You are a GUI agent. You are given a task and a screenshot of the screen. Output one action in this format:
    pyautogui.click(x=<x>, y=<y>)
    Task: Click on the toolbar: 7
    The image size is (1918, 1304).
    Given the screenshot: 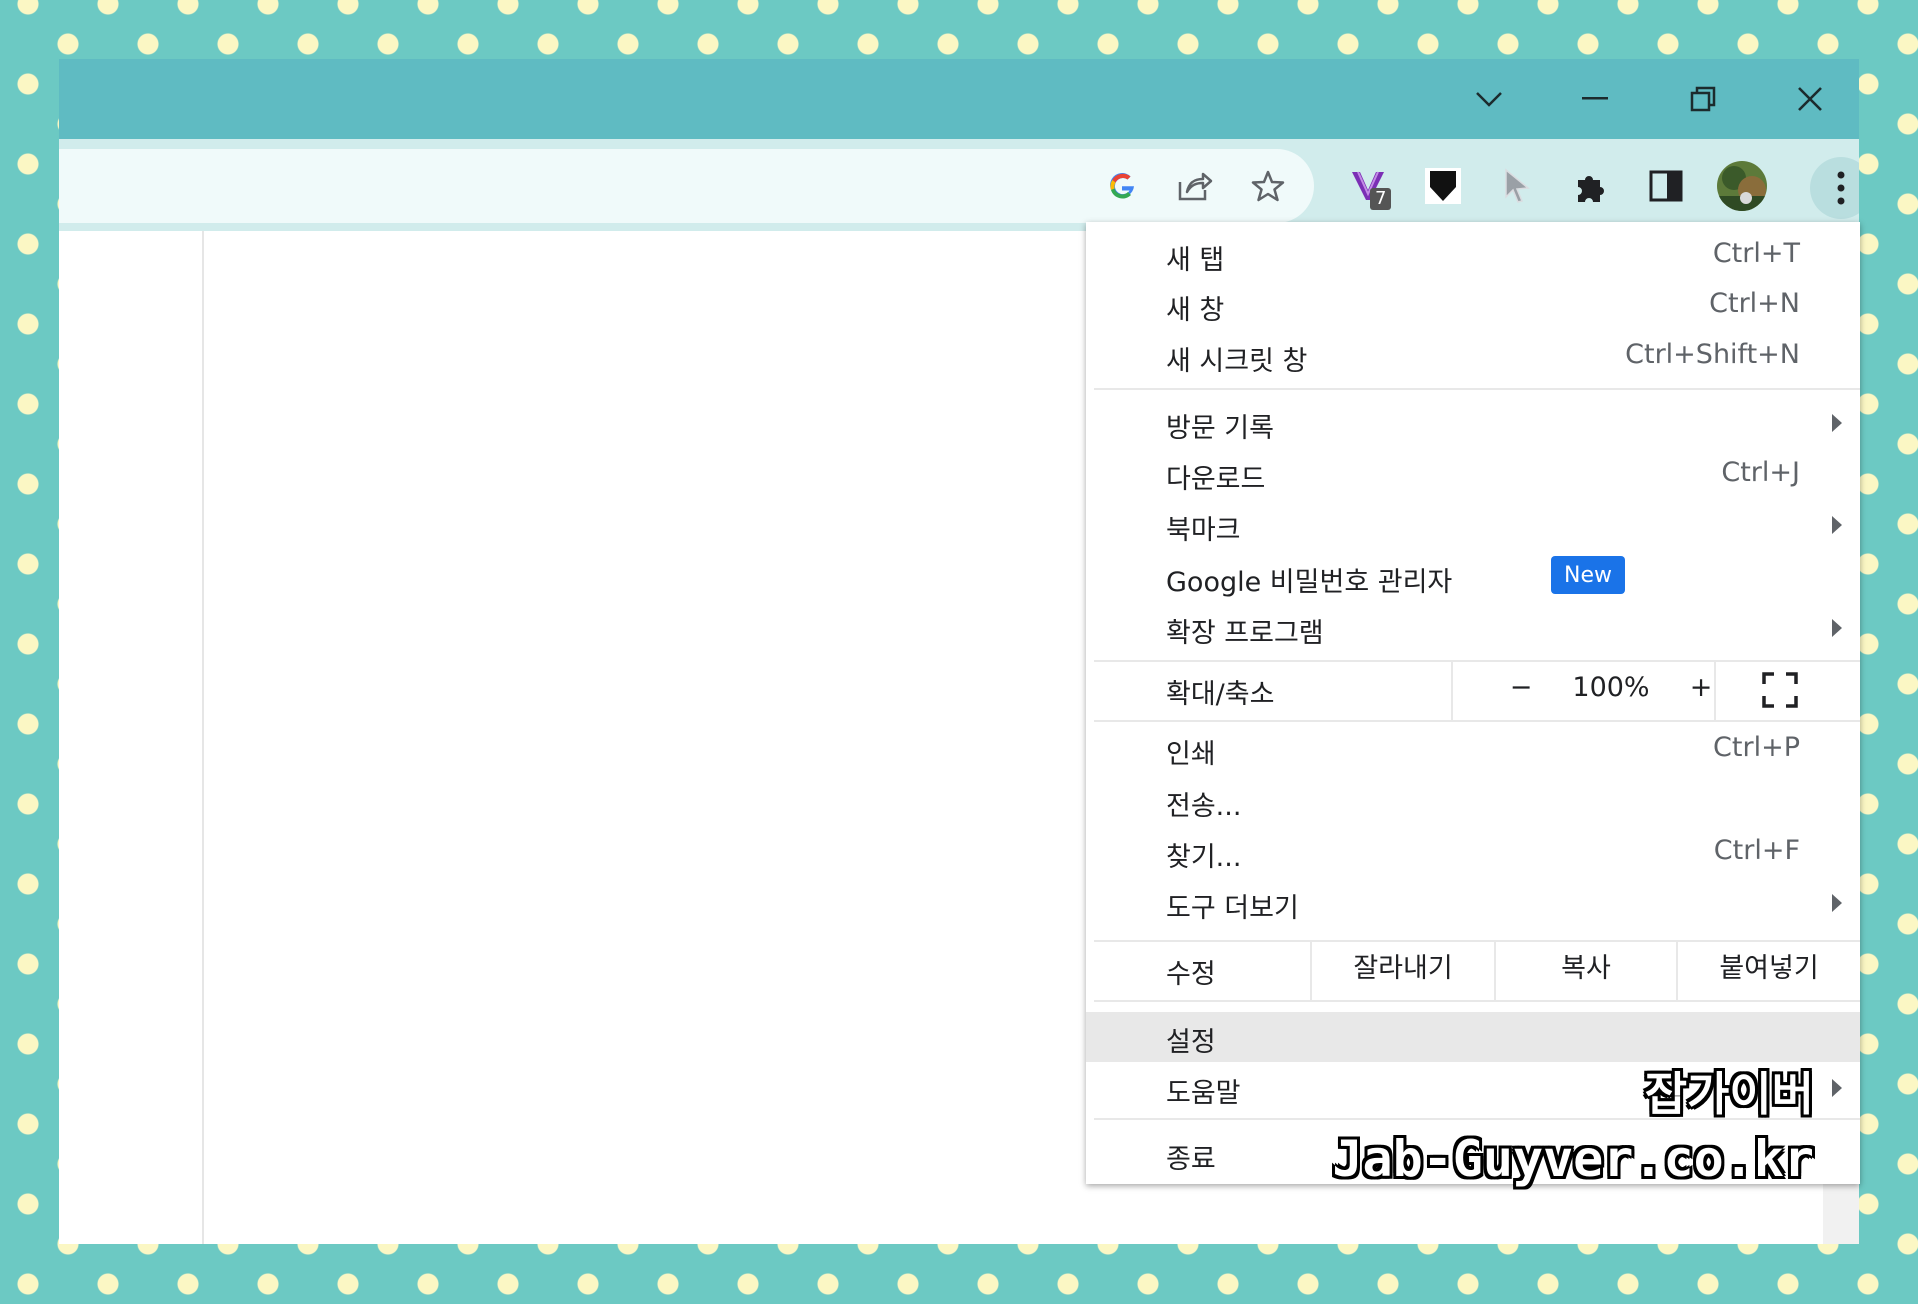 What is the action you would take?
    pyautogui.click(x=959, y=185)
    